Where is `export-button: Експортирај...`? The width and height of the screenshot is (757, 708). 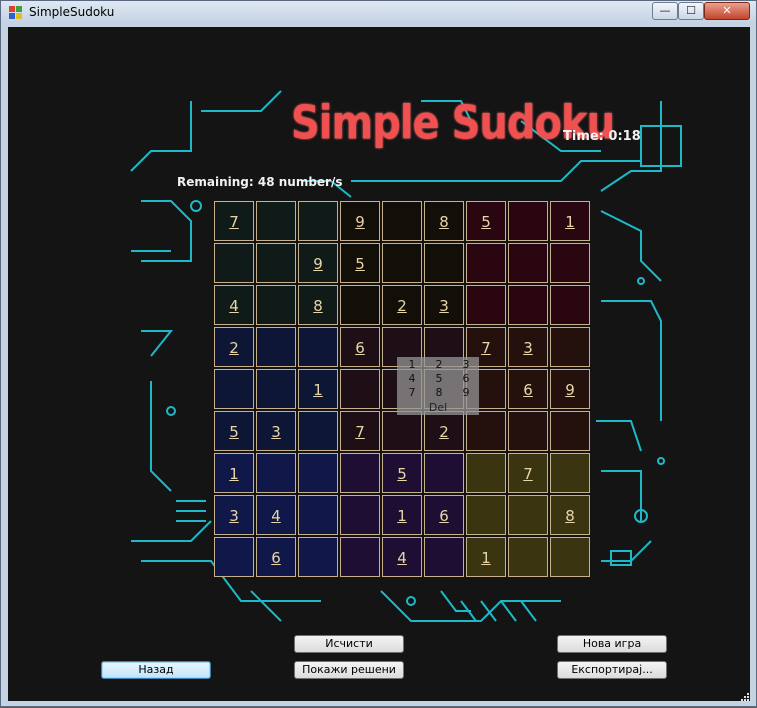 export-button: Експортирај... is located at coordinates (612, 670).